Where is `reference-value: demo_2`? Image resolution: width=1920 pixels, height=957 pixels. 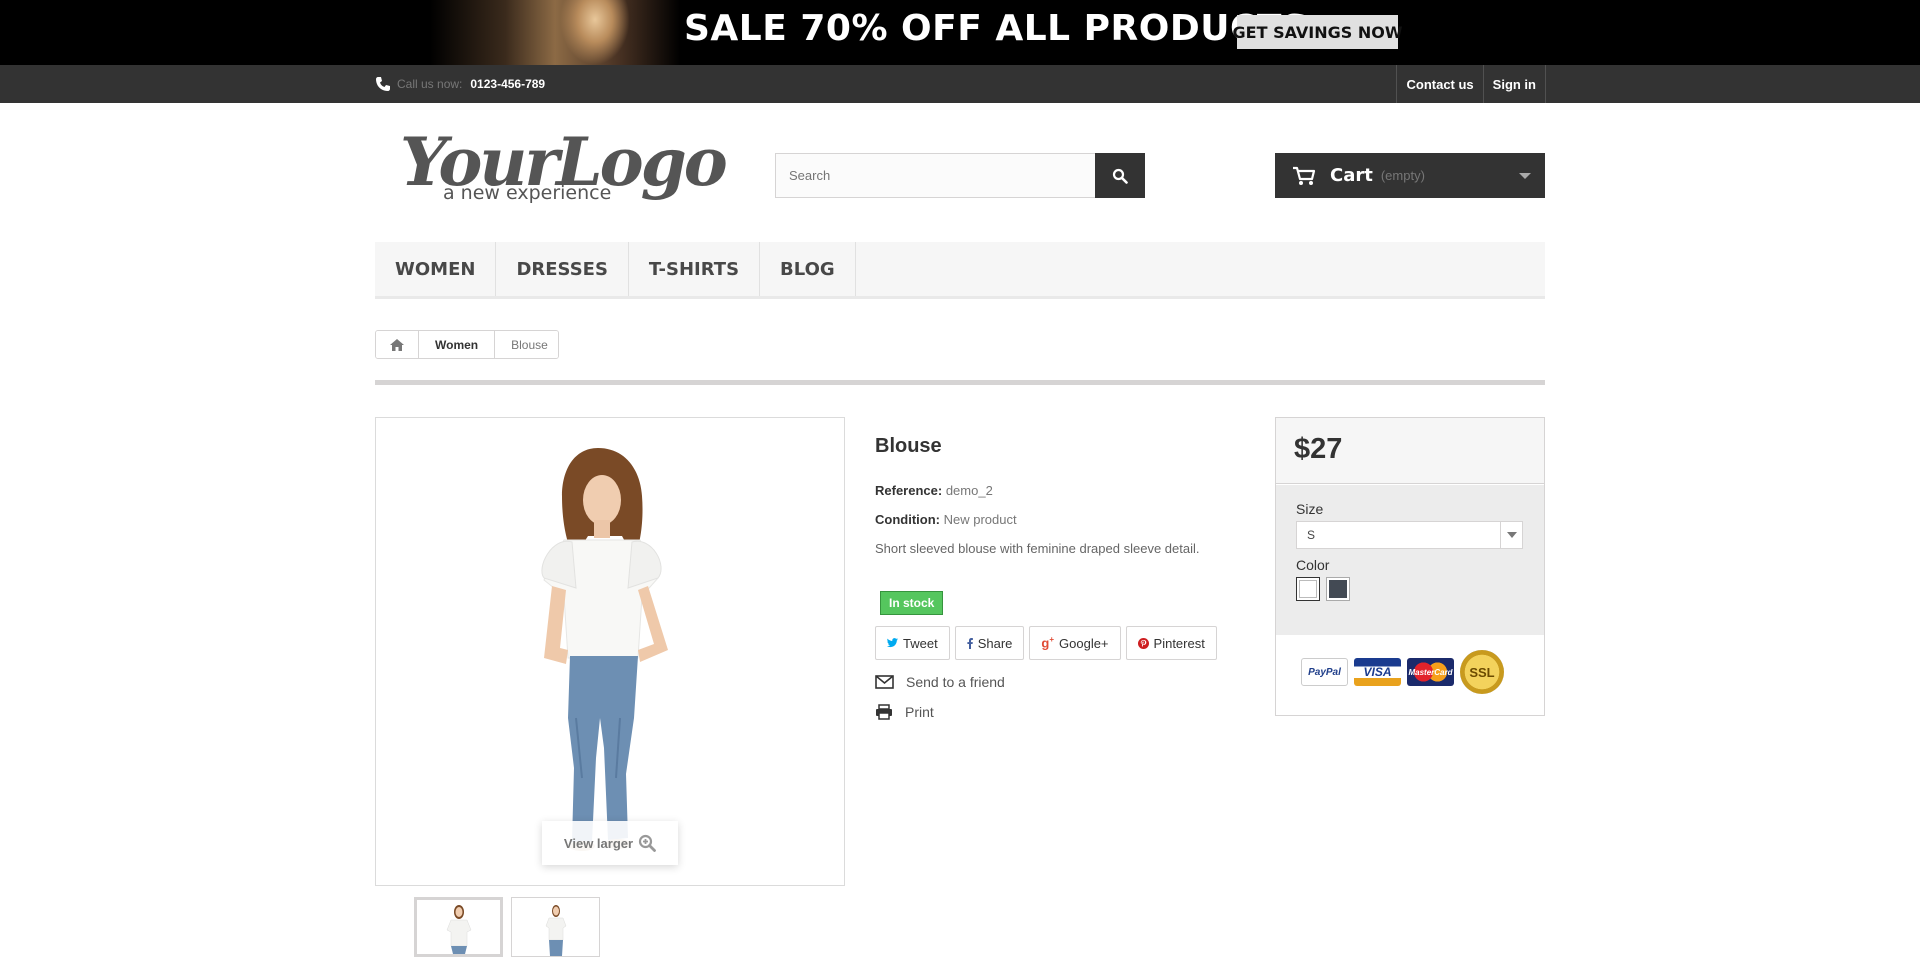
reference-value: demo_2 is located at coordinates (969, 490).